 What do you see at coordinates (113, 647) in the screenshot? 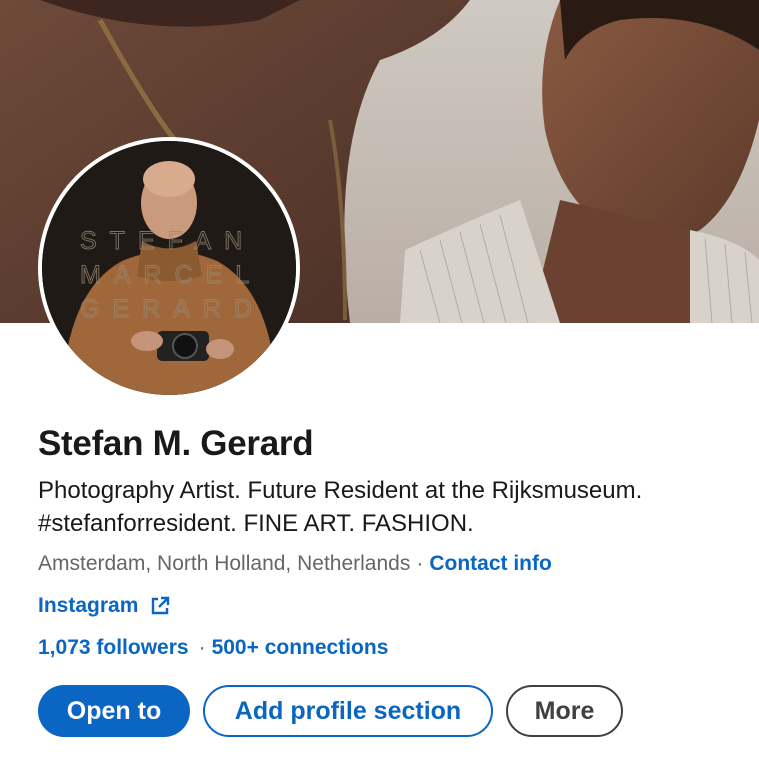
I see `followers-link: 1,073 followers` at bounding box center [113, 647].